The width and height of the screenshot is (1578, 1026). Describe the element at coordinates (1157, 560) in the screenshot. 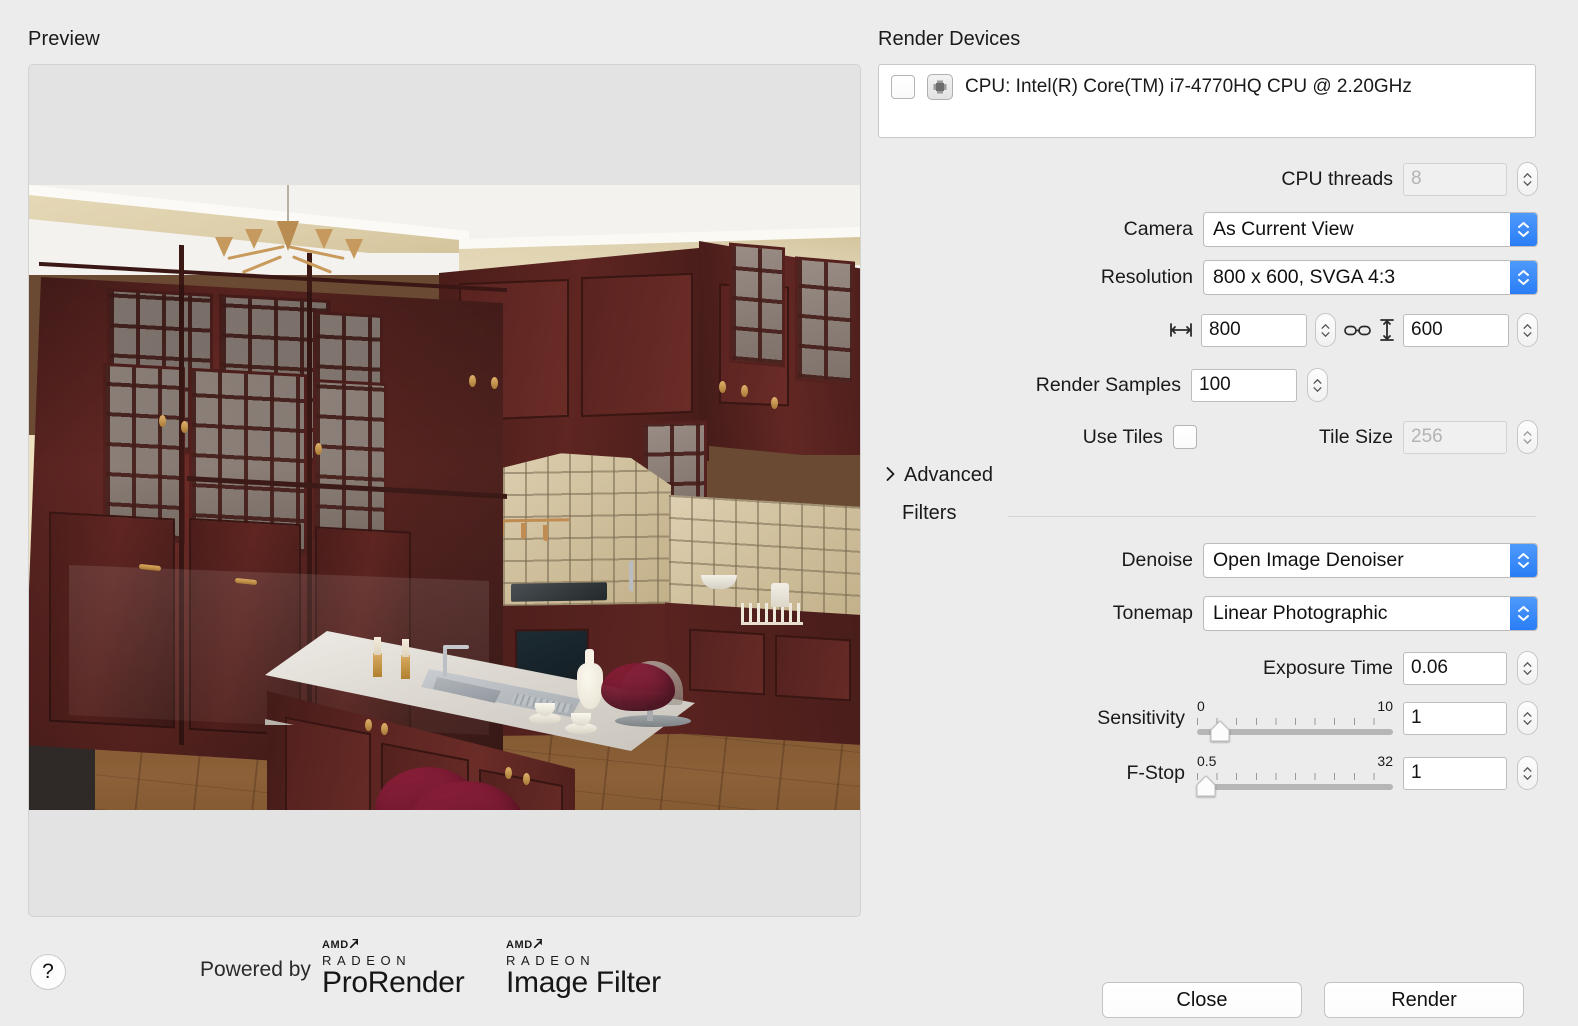

I see `denoise-label: Denoise` at that location.